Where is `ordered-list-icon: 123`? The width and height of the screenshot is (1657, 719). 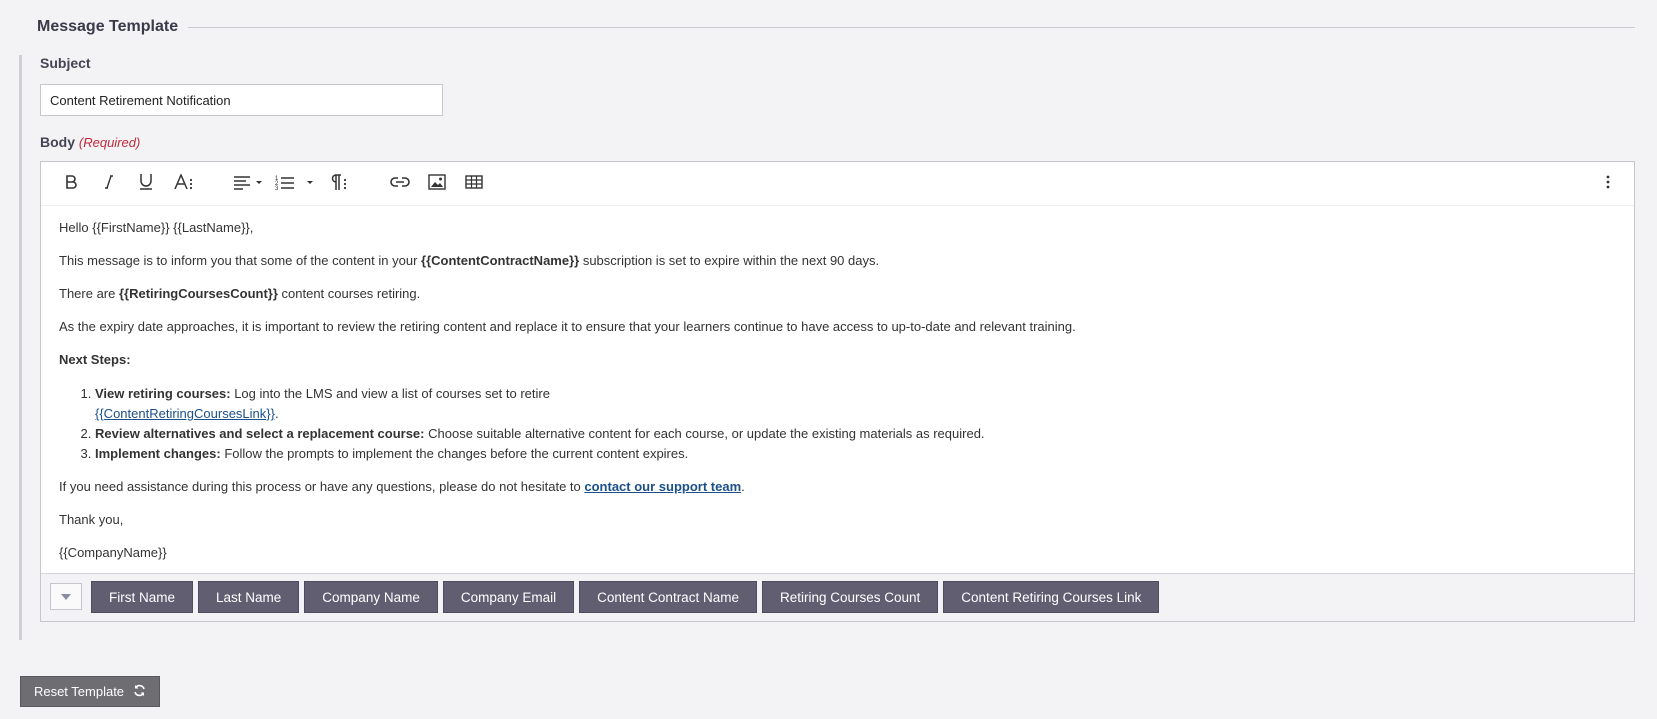
ordered-list-icon: 123 is located at coordinates (295, 184).